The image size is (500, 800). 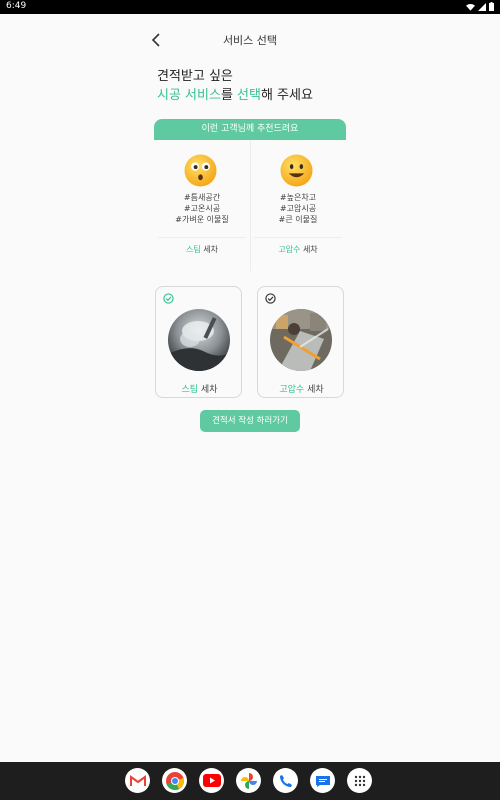 What do you see at coordinates (200, 170) in the screenshot?
I see `surprised-face-icon` at bounding box center [200, 170].